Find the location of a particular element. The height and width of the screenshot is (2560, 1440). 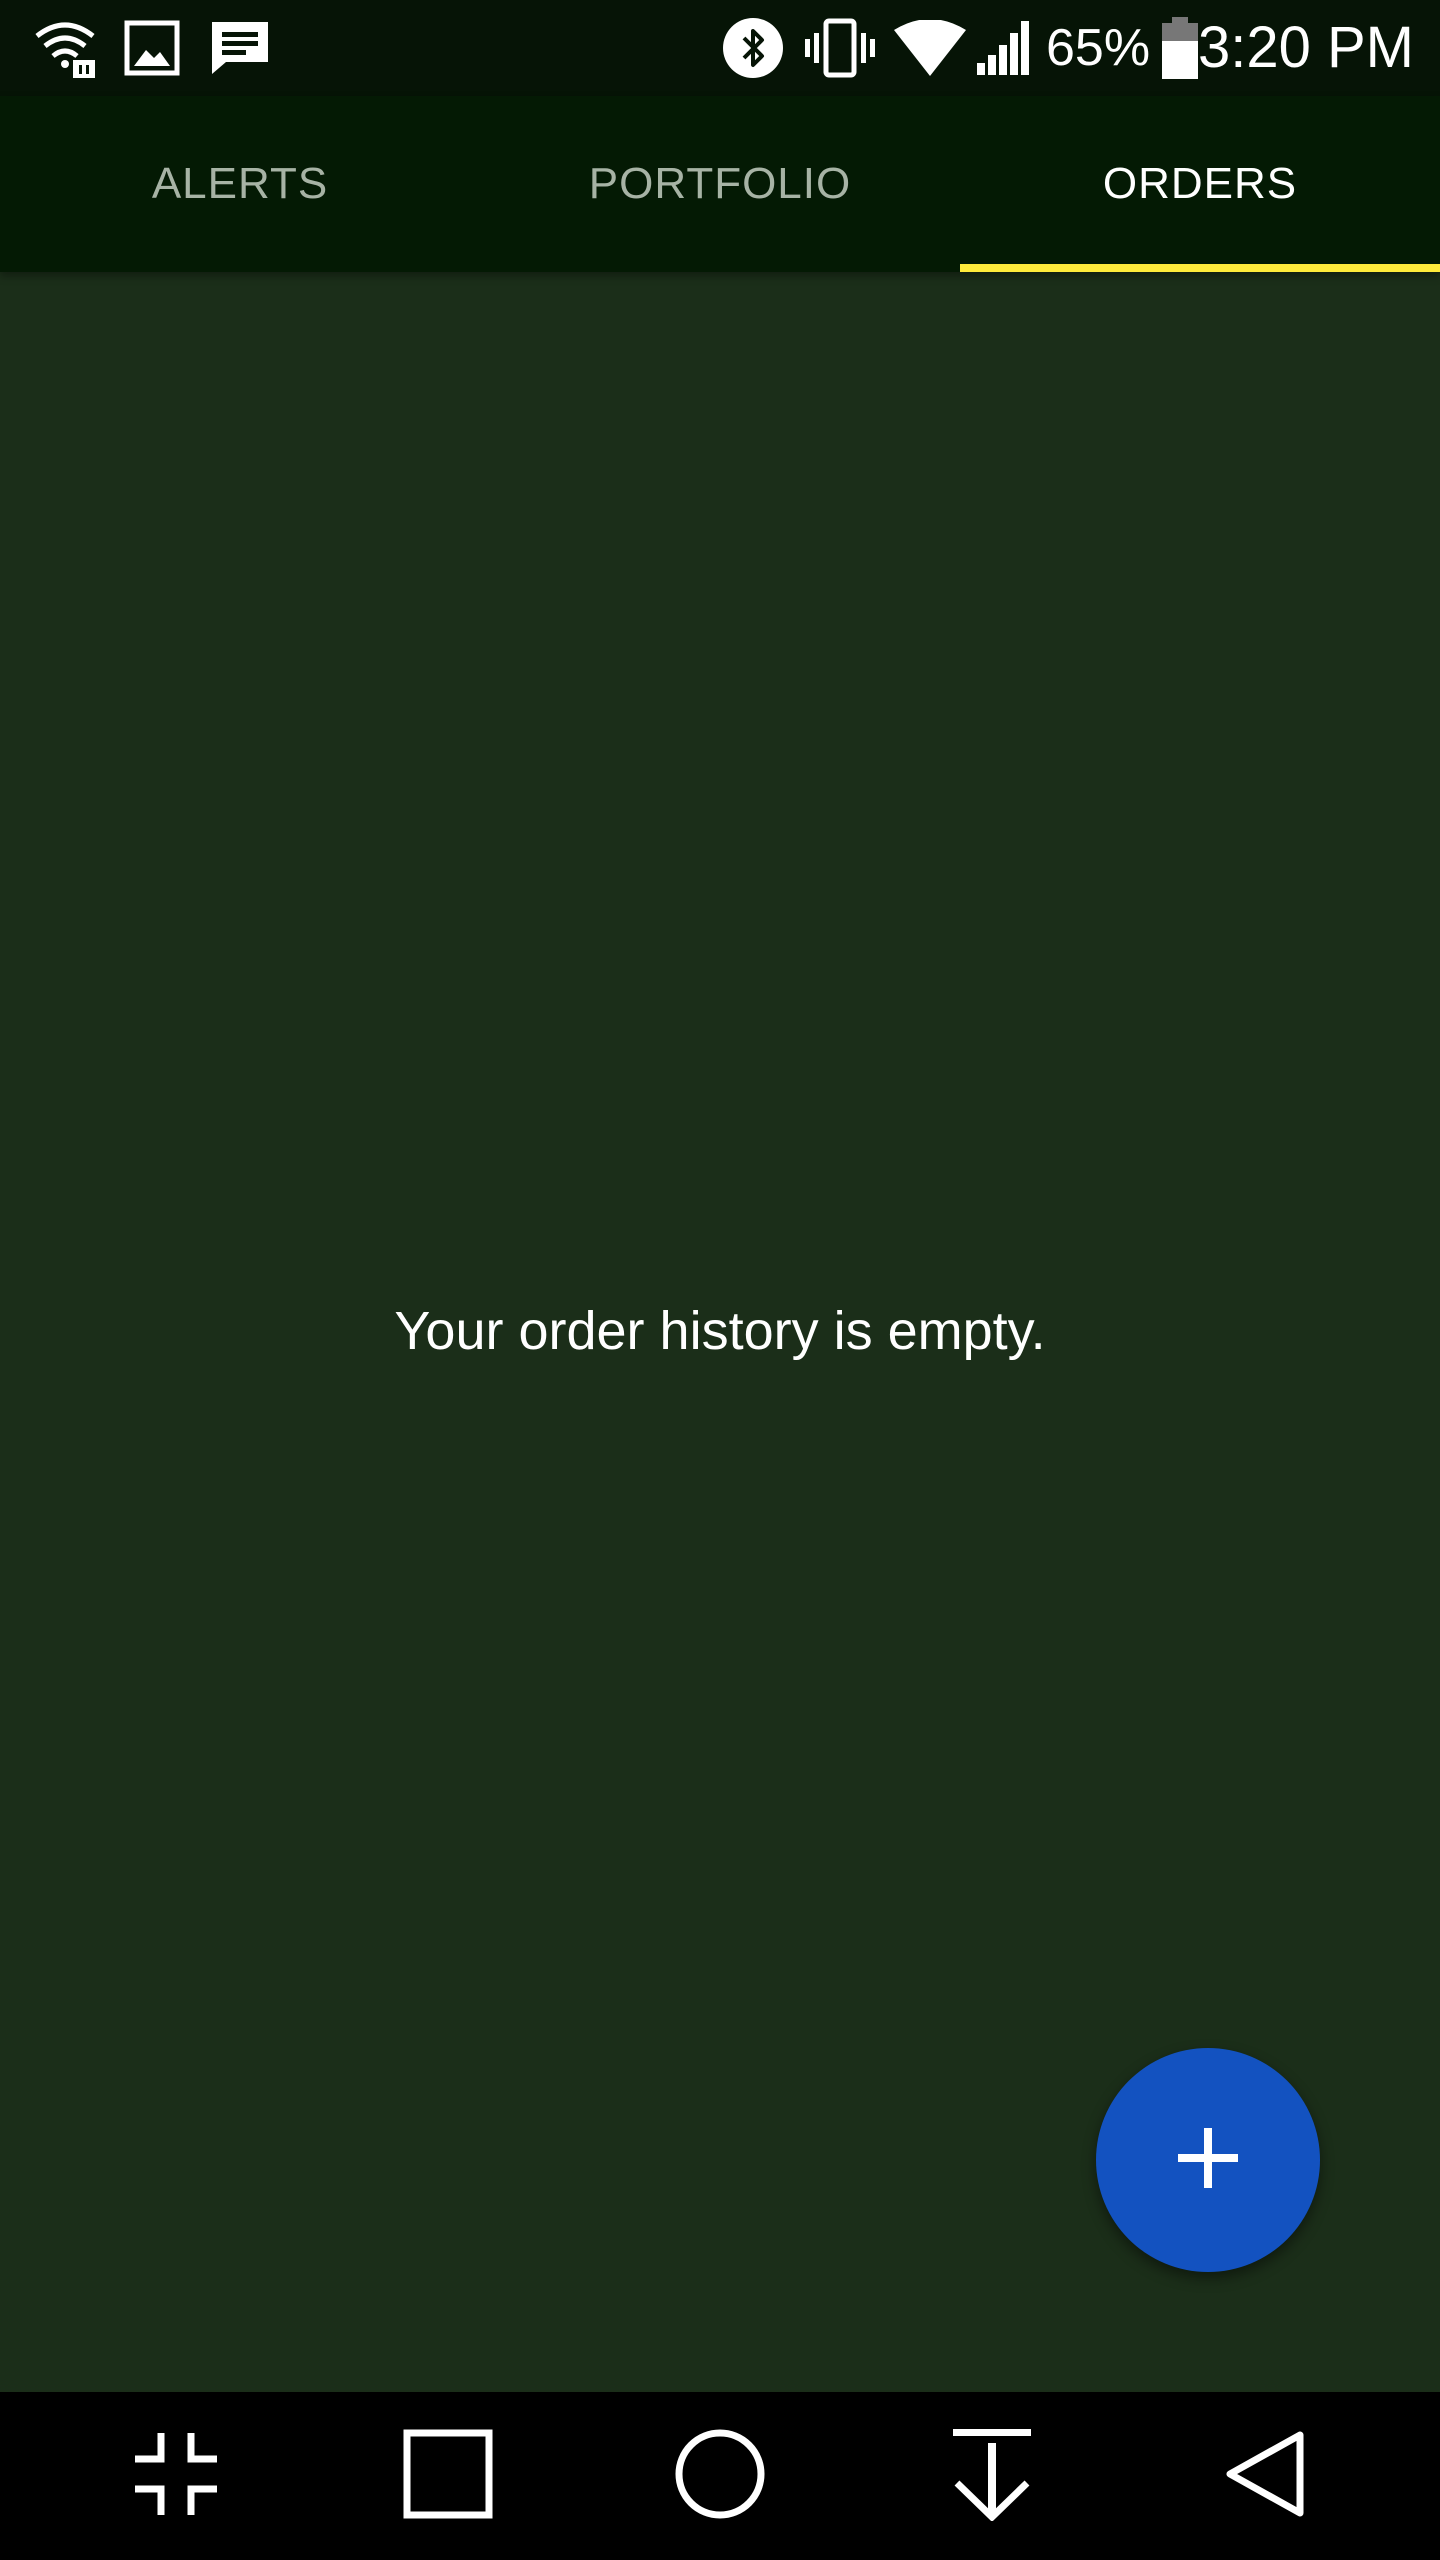

back-button is located at coordinates (1264, 2476).